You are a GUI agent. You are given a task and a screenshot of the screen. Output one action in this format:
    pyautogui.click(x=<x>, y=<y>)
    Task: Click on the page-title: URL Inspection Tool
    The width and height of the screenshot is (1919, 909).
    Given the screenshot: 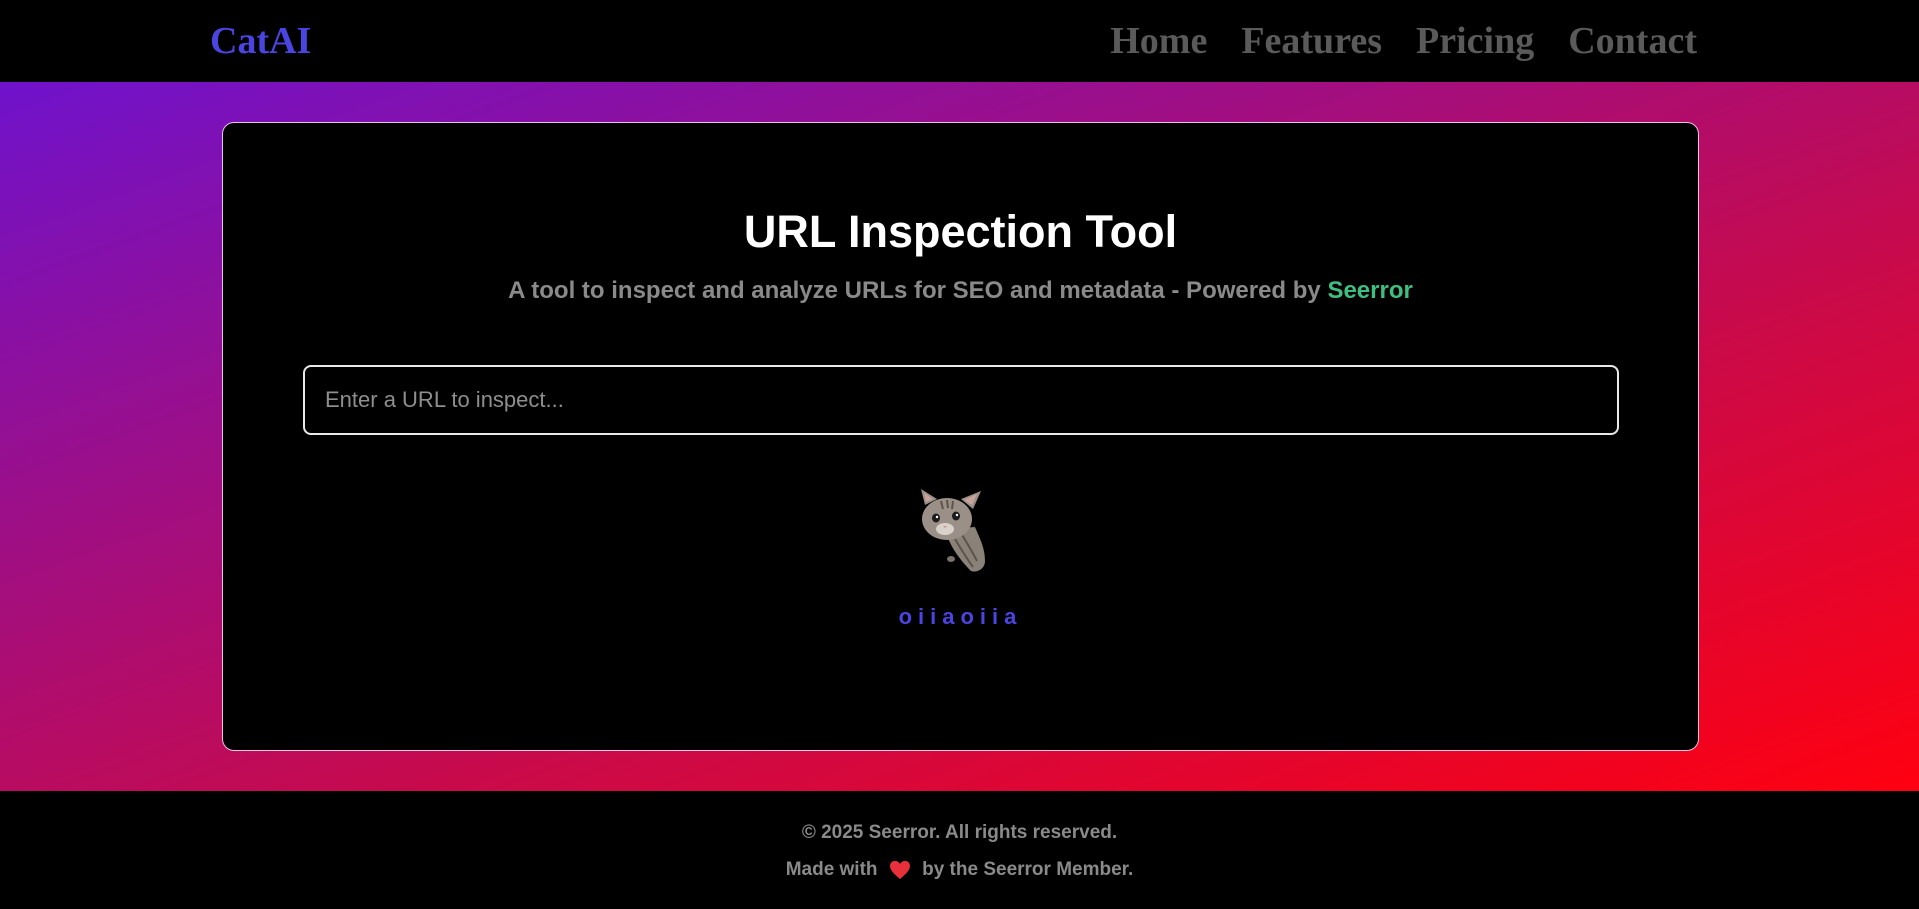 What is the action you would take?
    pyautogui.click(x=960, y=231)
    